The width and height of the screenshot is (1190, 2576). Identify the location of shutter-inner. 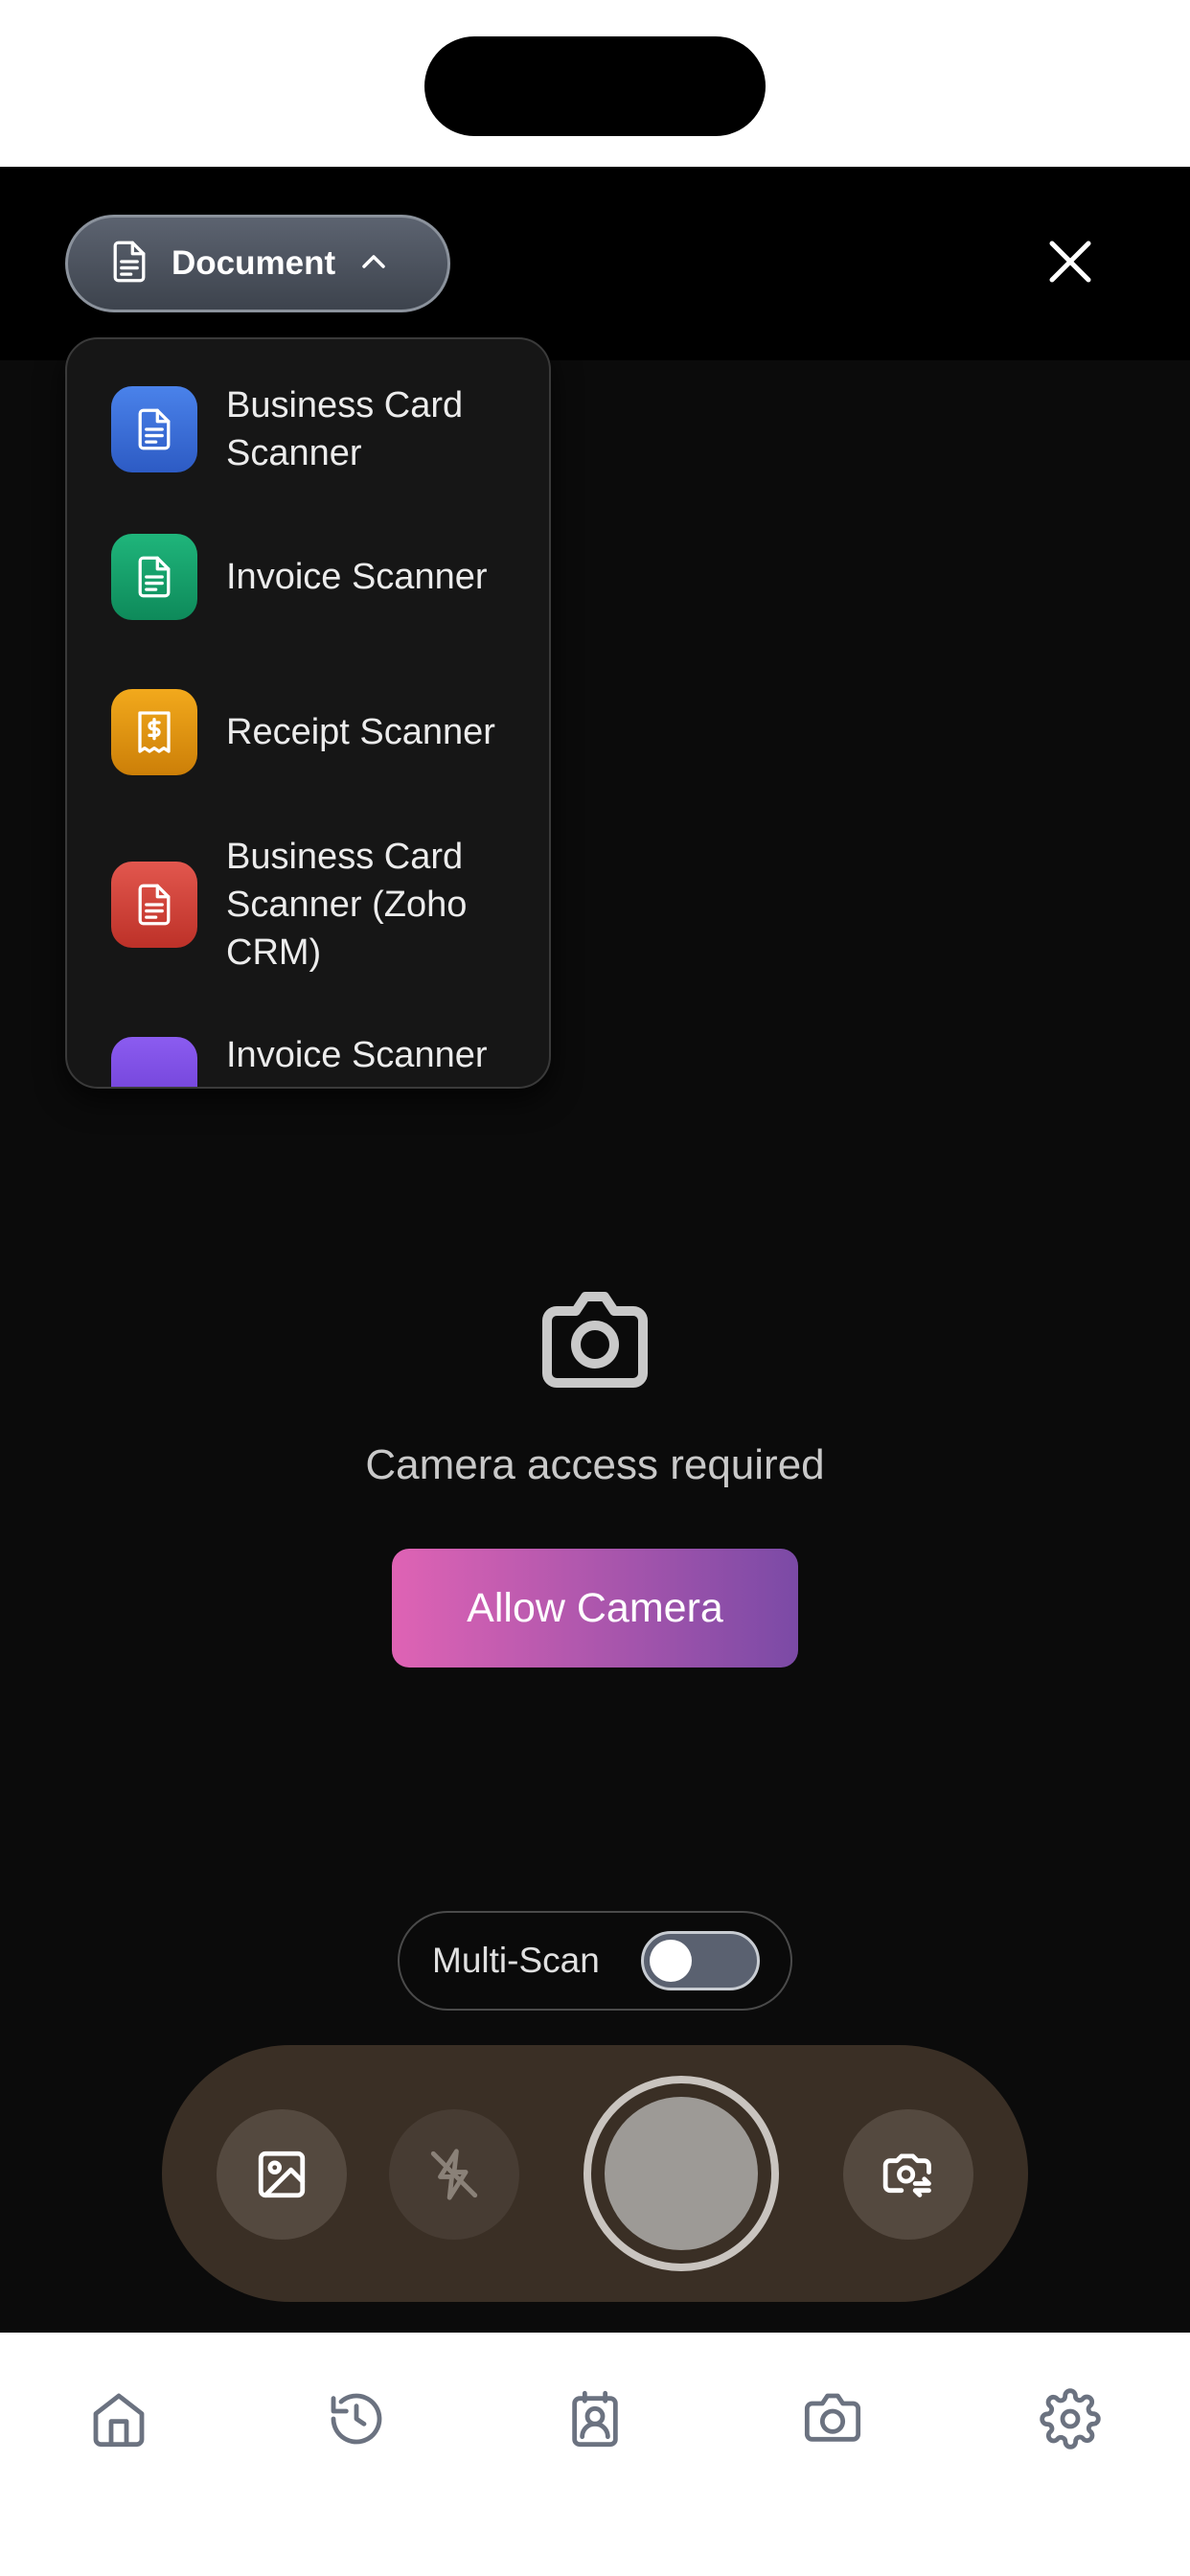
(682, 2173).